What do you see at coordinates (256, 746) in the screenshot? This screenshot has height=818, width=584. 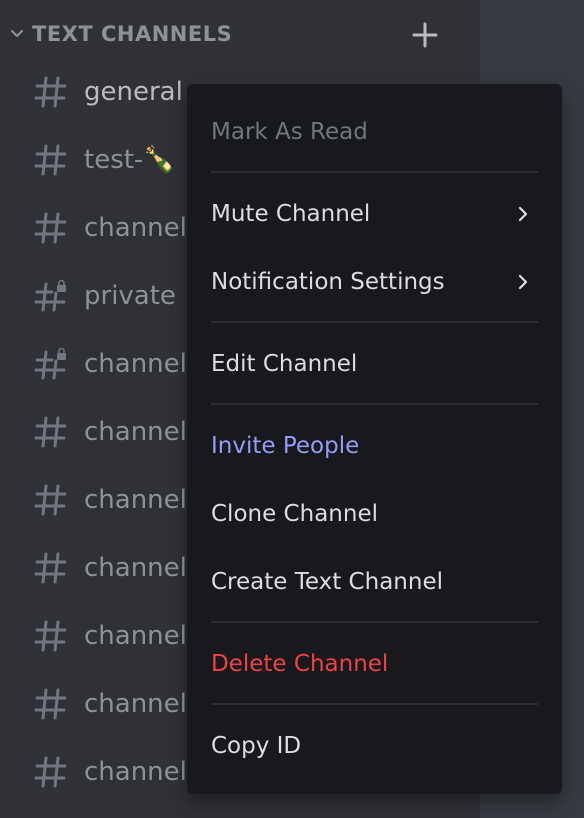 I see `menu-item-label: Copy ID` at bounding box center [256, 746].